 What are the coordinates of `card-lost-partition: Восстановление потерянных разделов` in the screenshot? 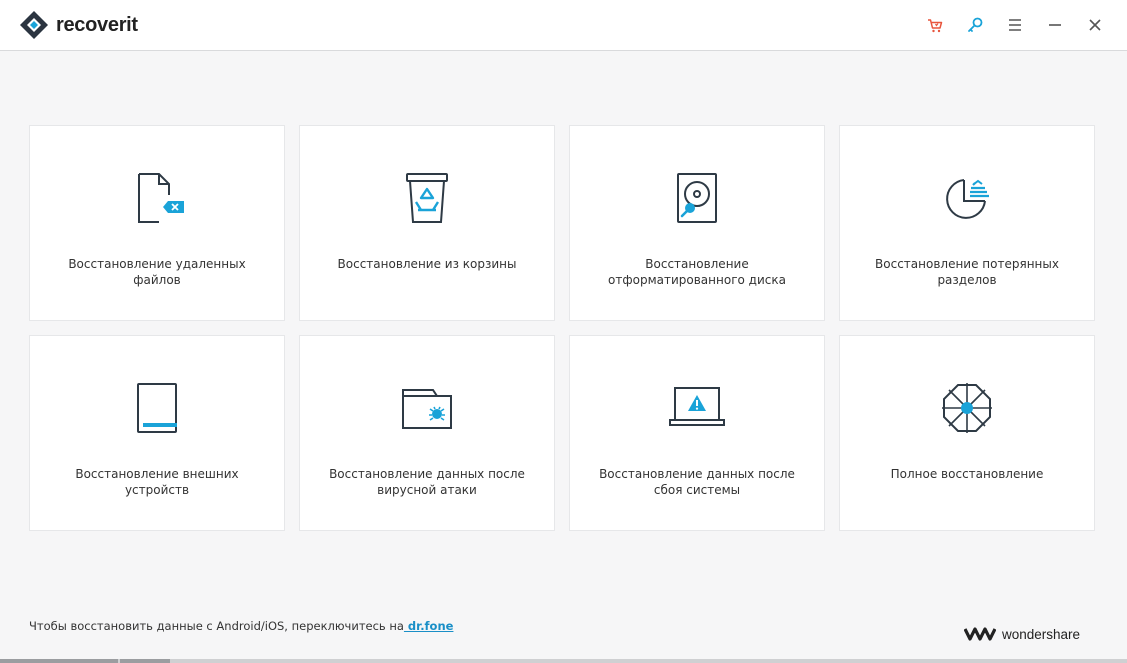 It's located at (967, 223).